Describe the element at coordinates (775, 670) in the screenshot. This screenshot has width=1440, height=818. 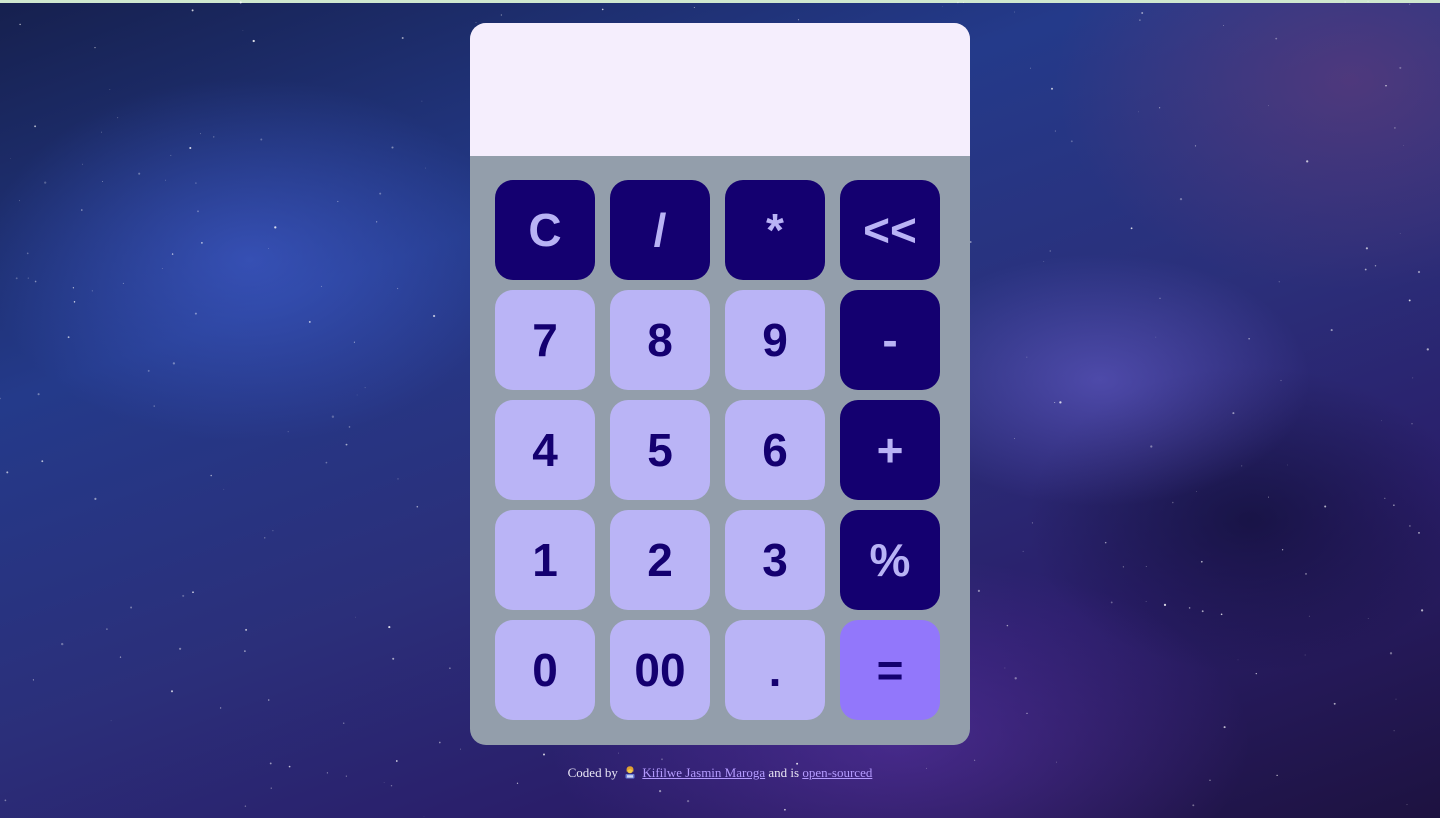
I see `decimal-point-button: .` at that location.